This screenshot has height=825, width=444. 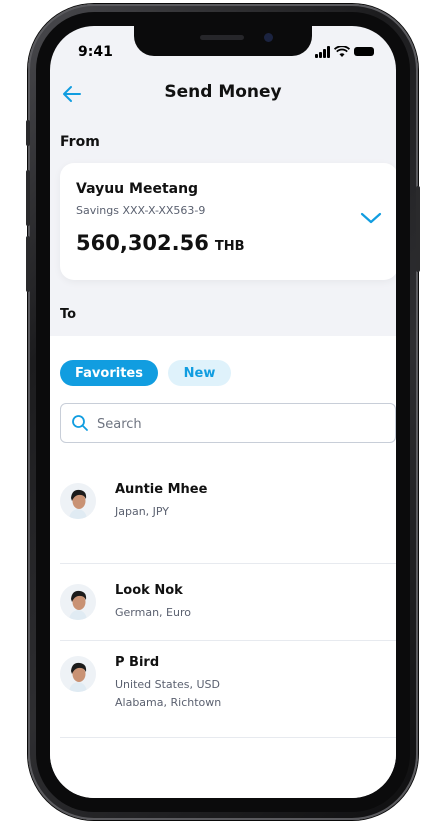 What do you see at coordinates (95, 52) in the screenshot?
I see `status-time: 9:41` at bounding box center [95, 52].